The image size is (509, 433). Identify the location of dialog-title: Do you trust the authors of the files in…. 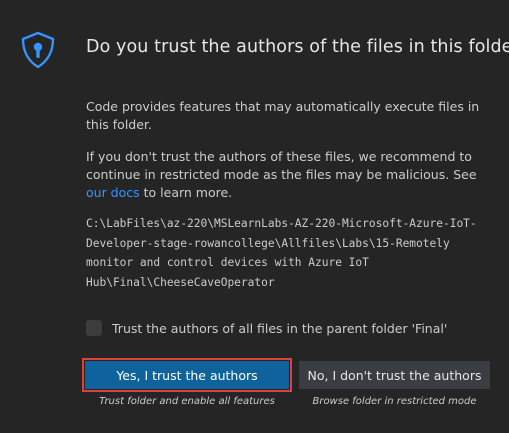
(297, 47).